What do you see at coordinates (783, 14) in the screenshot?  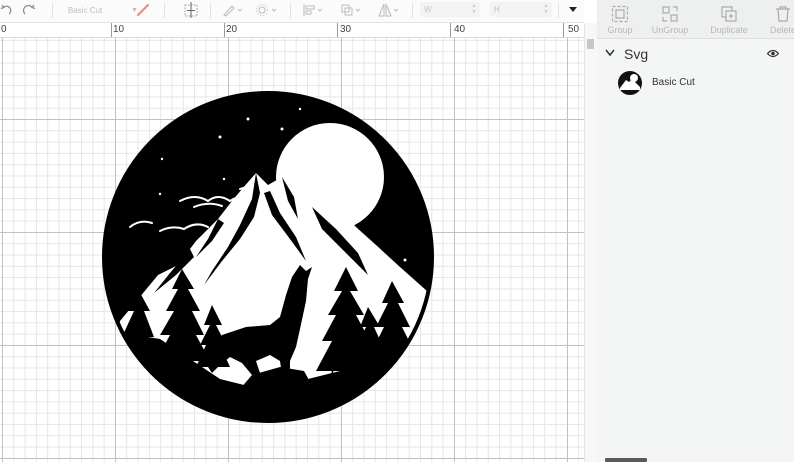 I see `delete-icon` at bounding box center [783, 14].